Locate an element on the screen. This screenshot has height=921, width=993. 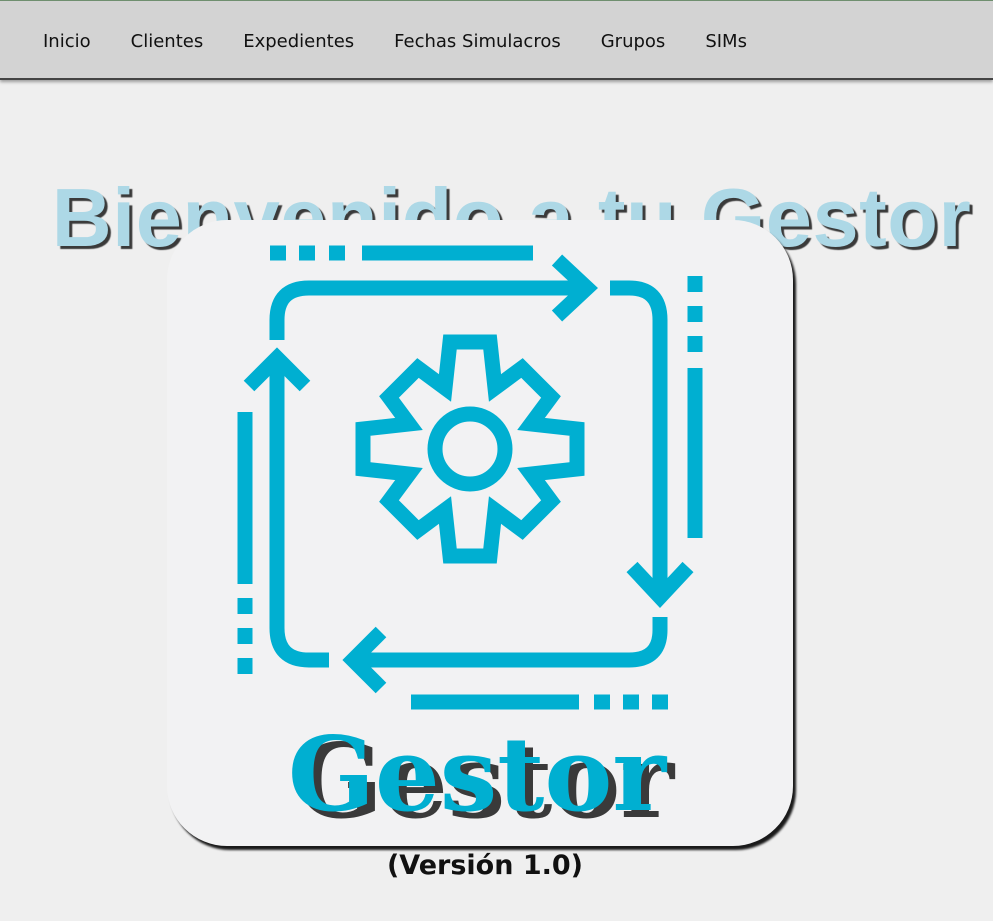
version-label: (Versión 1.0) is located at coordinates (485, 865).